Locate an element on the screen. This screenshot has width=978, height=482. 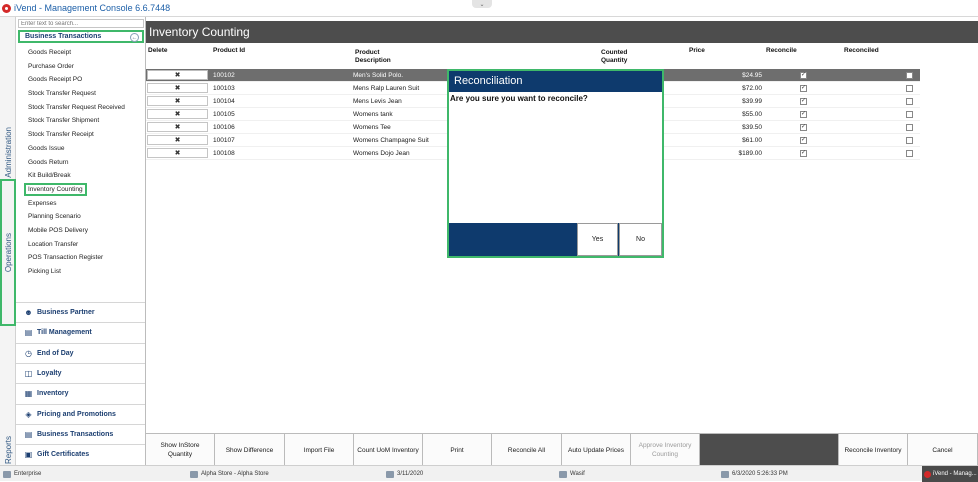
sidebar-item-stock-transfer-request-received: Stock Transfer Request Received is located at coordinates (80, 108).